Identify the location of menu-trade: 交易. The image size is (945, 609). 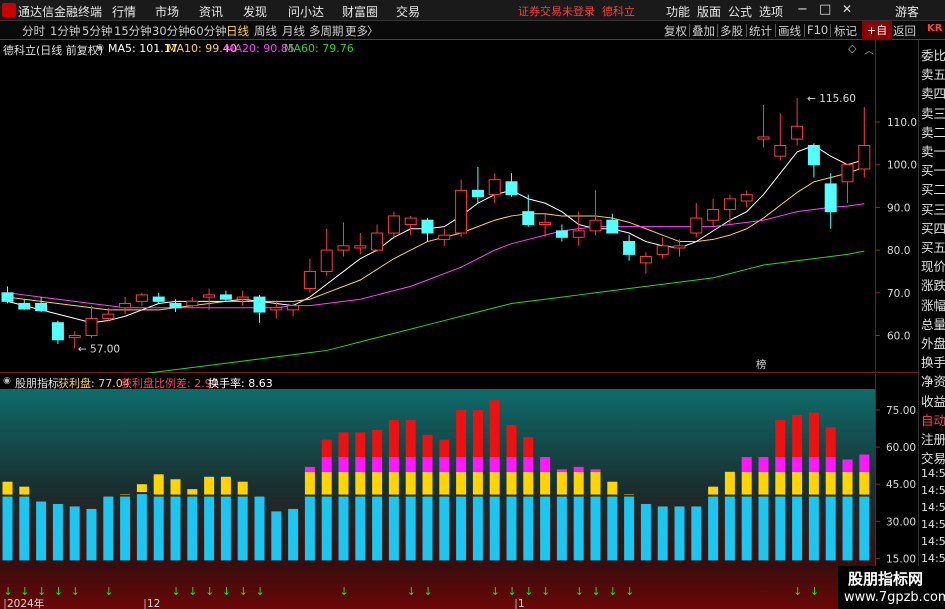
(408, 11).